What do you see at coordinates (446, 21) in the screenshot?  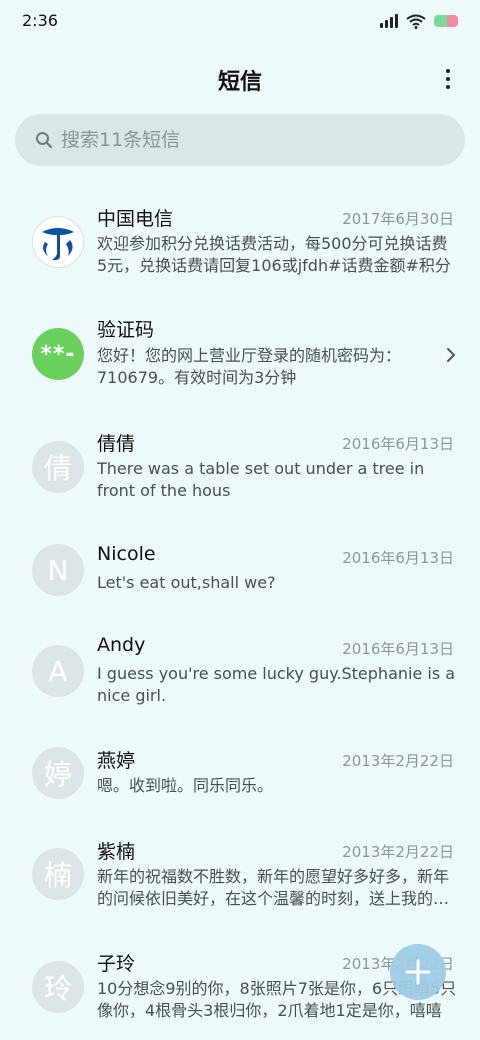 I see `battery-icon` at bounding box center [446, 21].